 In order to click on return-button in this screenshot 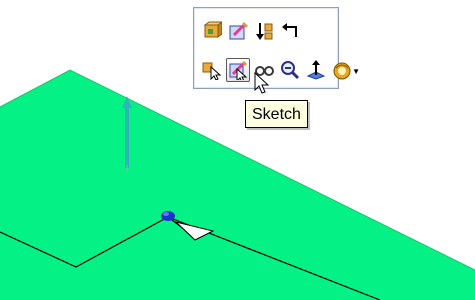, I will do `click(290, 31)`.